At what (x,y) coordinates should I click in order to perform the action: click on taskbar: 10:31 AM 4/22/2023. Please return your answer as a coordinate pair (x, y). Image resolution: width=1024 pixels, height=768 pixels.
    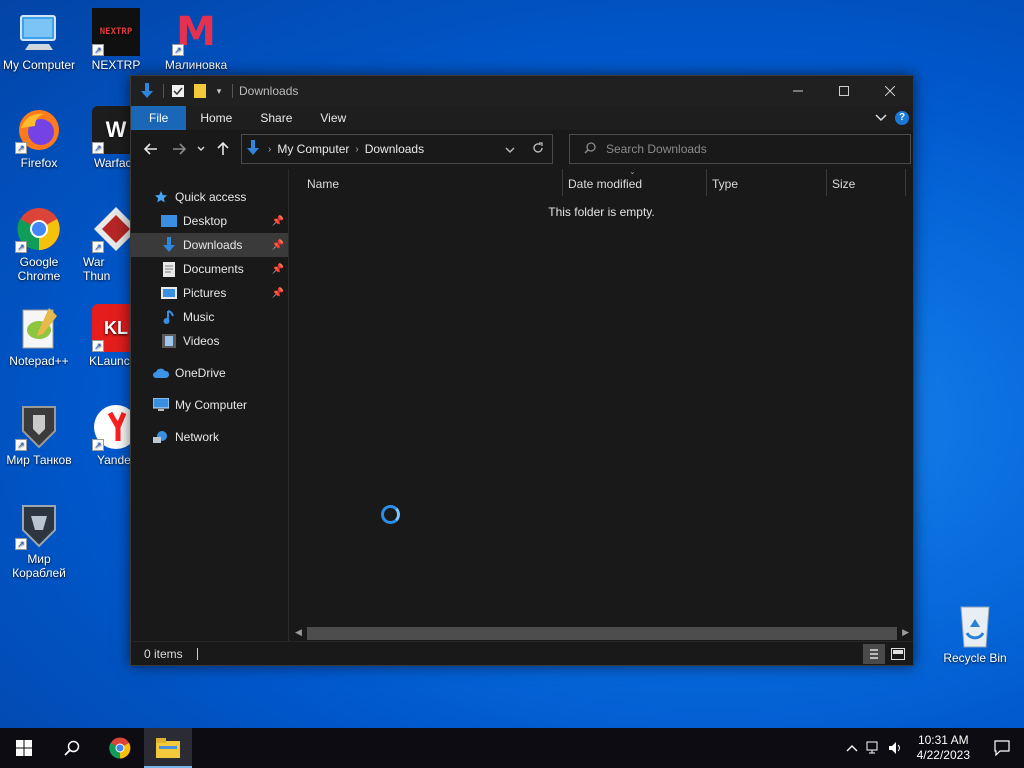
    Looking at the image, I should click on (512, 748).